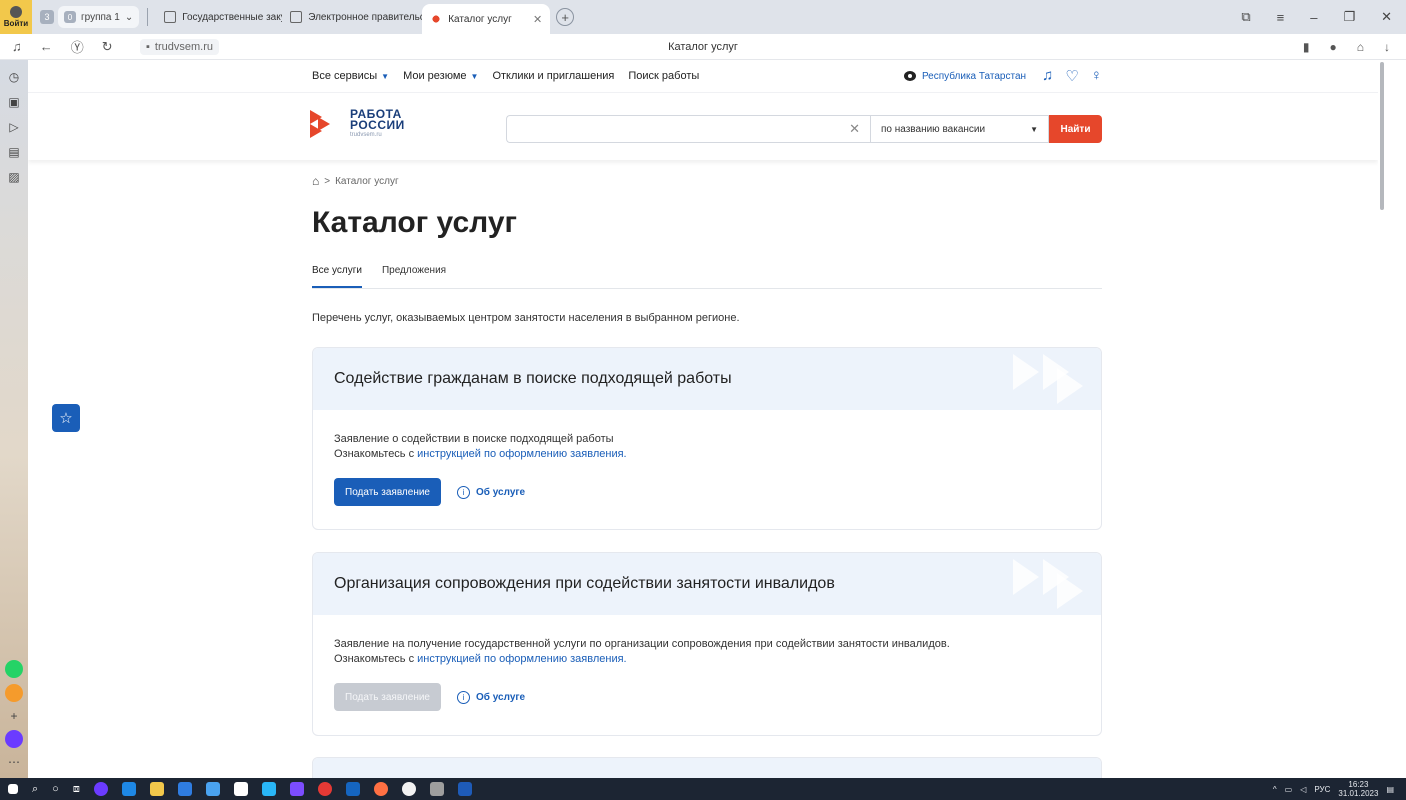 Image resolution: width=1406 pixels, height=800 pixels. What do you see at coordinates (14, 102) in the screenshot?
I see `collections-icon: ▣` at bounding box center [14, 102].